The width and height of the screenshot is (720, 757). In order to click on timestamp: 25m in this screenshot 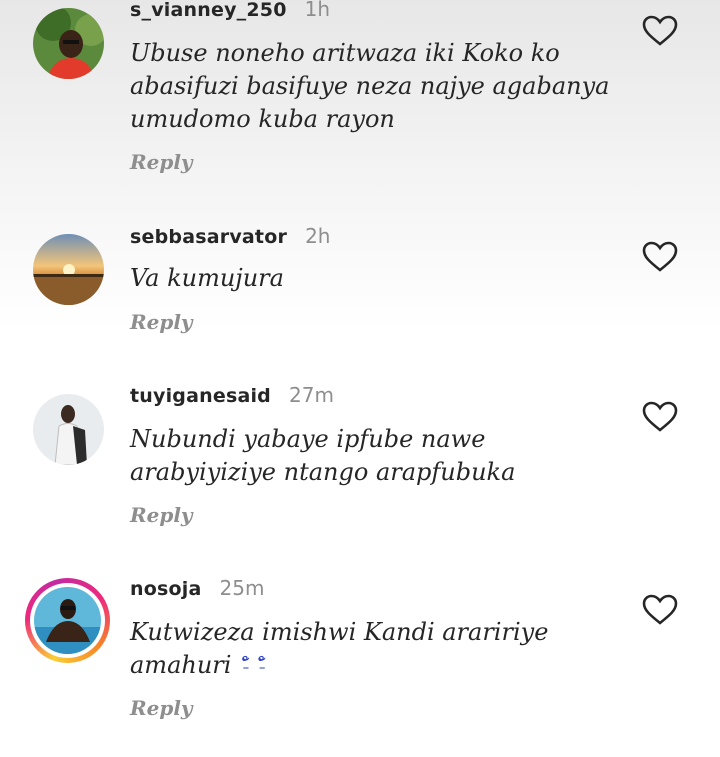, I will do `click(242, 588)`.